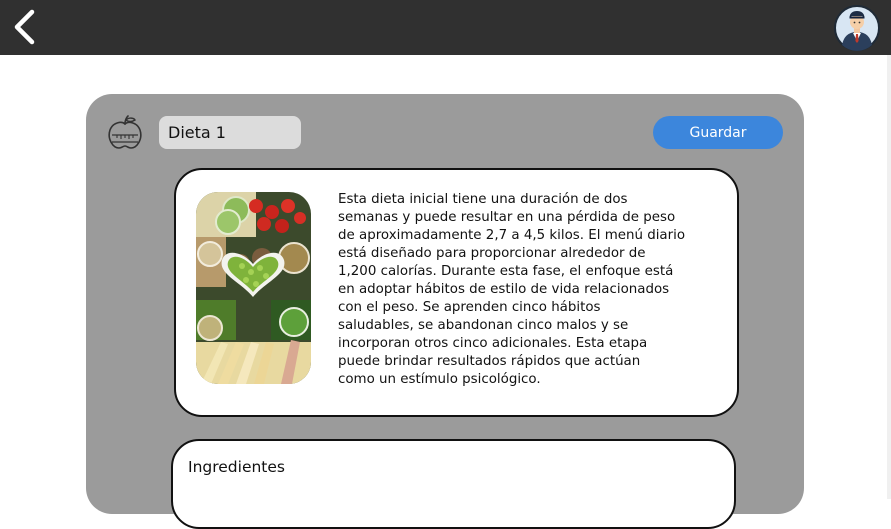  I want to click on weight-scale-apple-icon, so click(125, 132).